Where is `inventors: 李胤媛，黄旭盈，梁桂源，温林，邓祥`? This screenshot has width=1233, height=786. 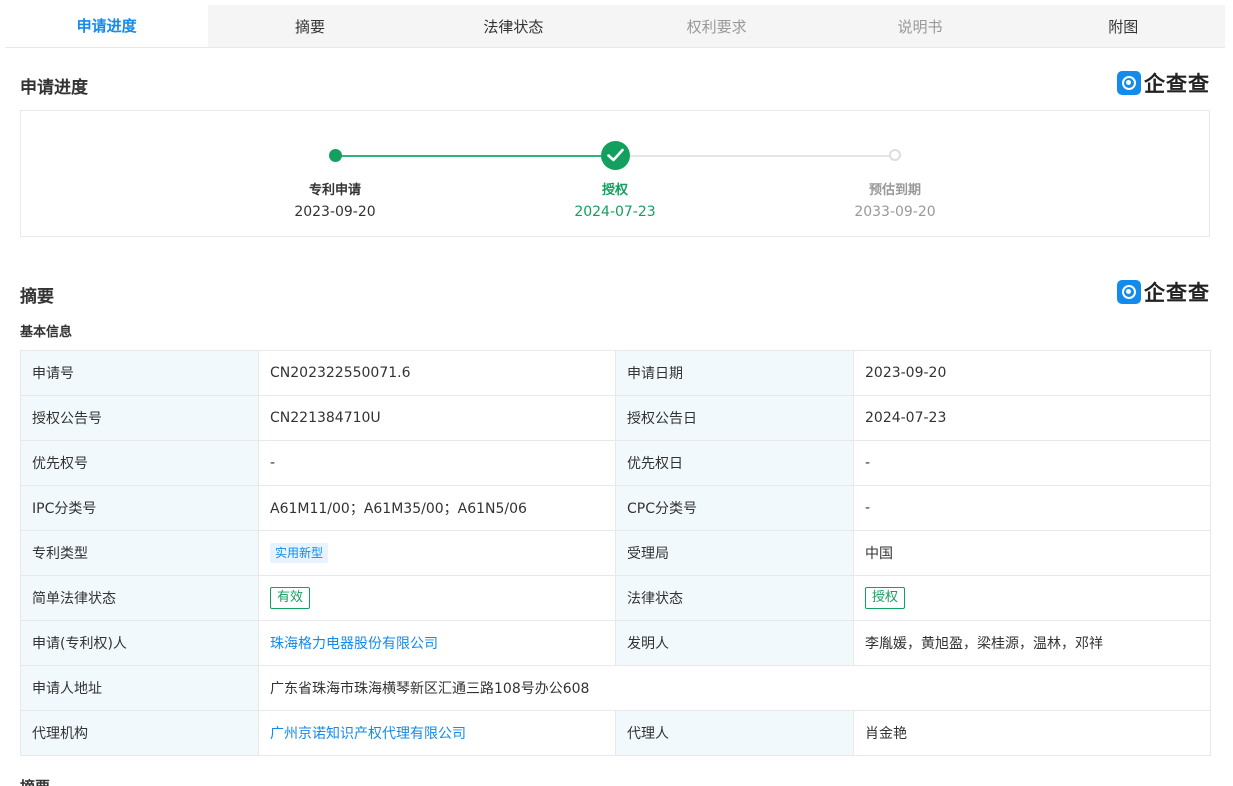 inventors: 李胤媛，黄旭盈，梁桂源，温林，邓祥 is located at coordinates (1032, 643).